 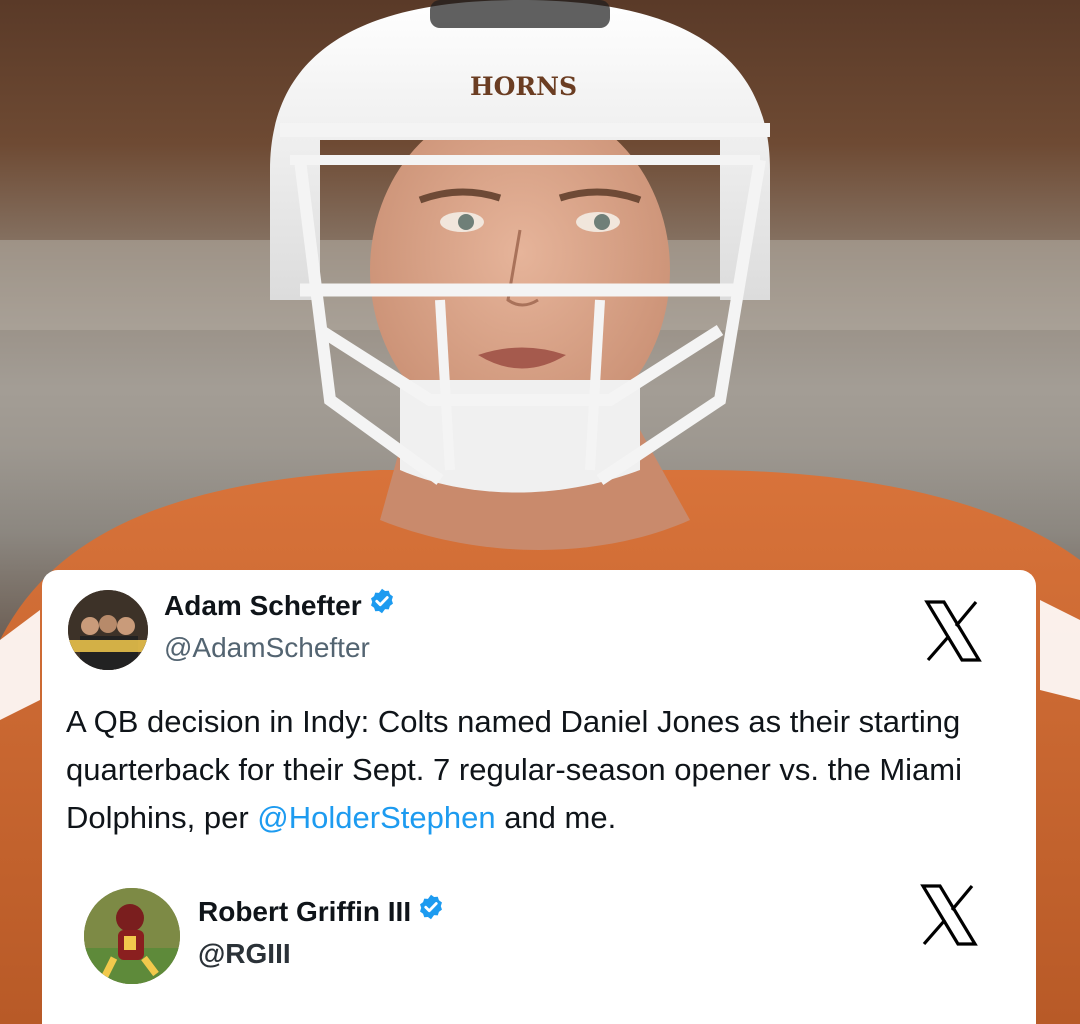 I want to click on author-handle: @RGIII, so click(x=244, y=954).